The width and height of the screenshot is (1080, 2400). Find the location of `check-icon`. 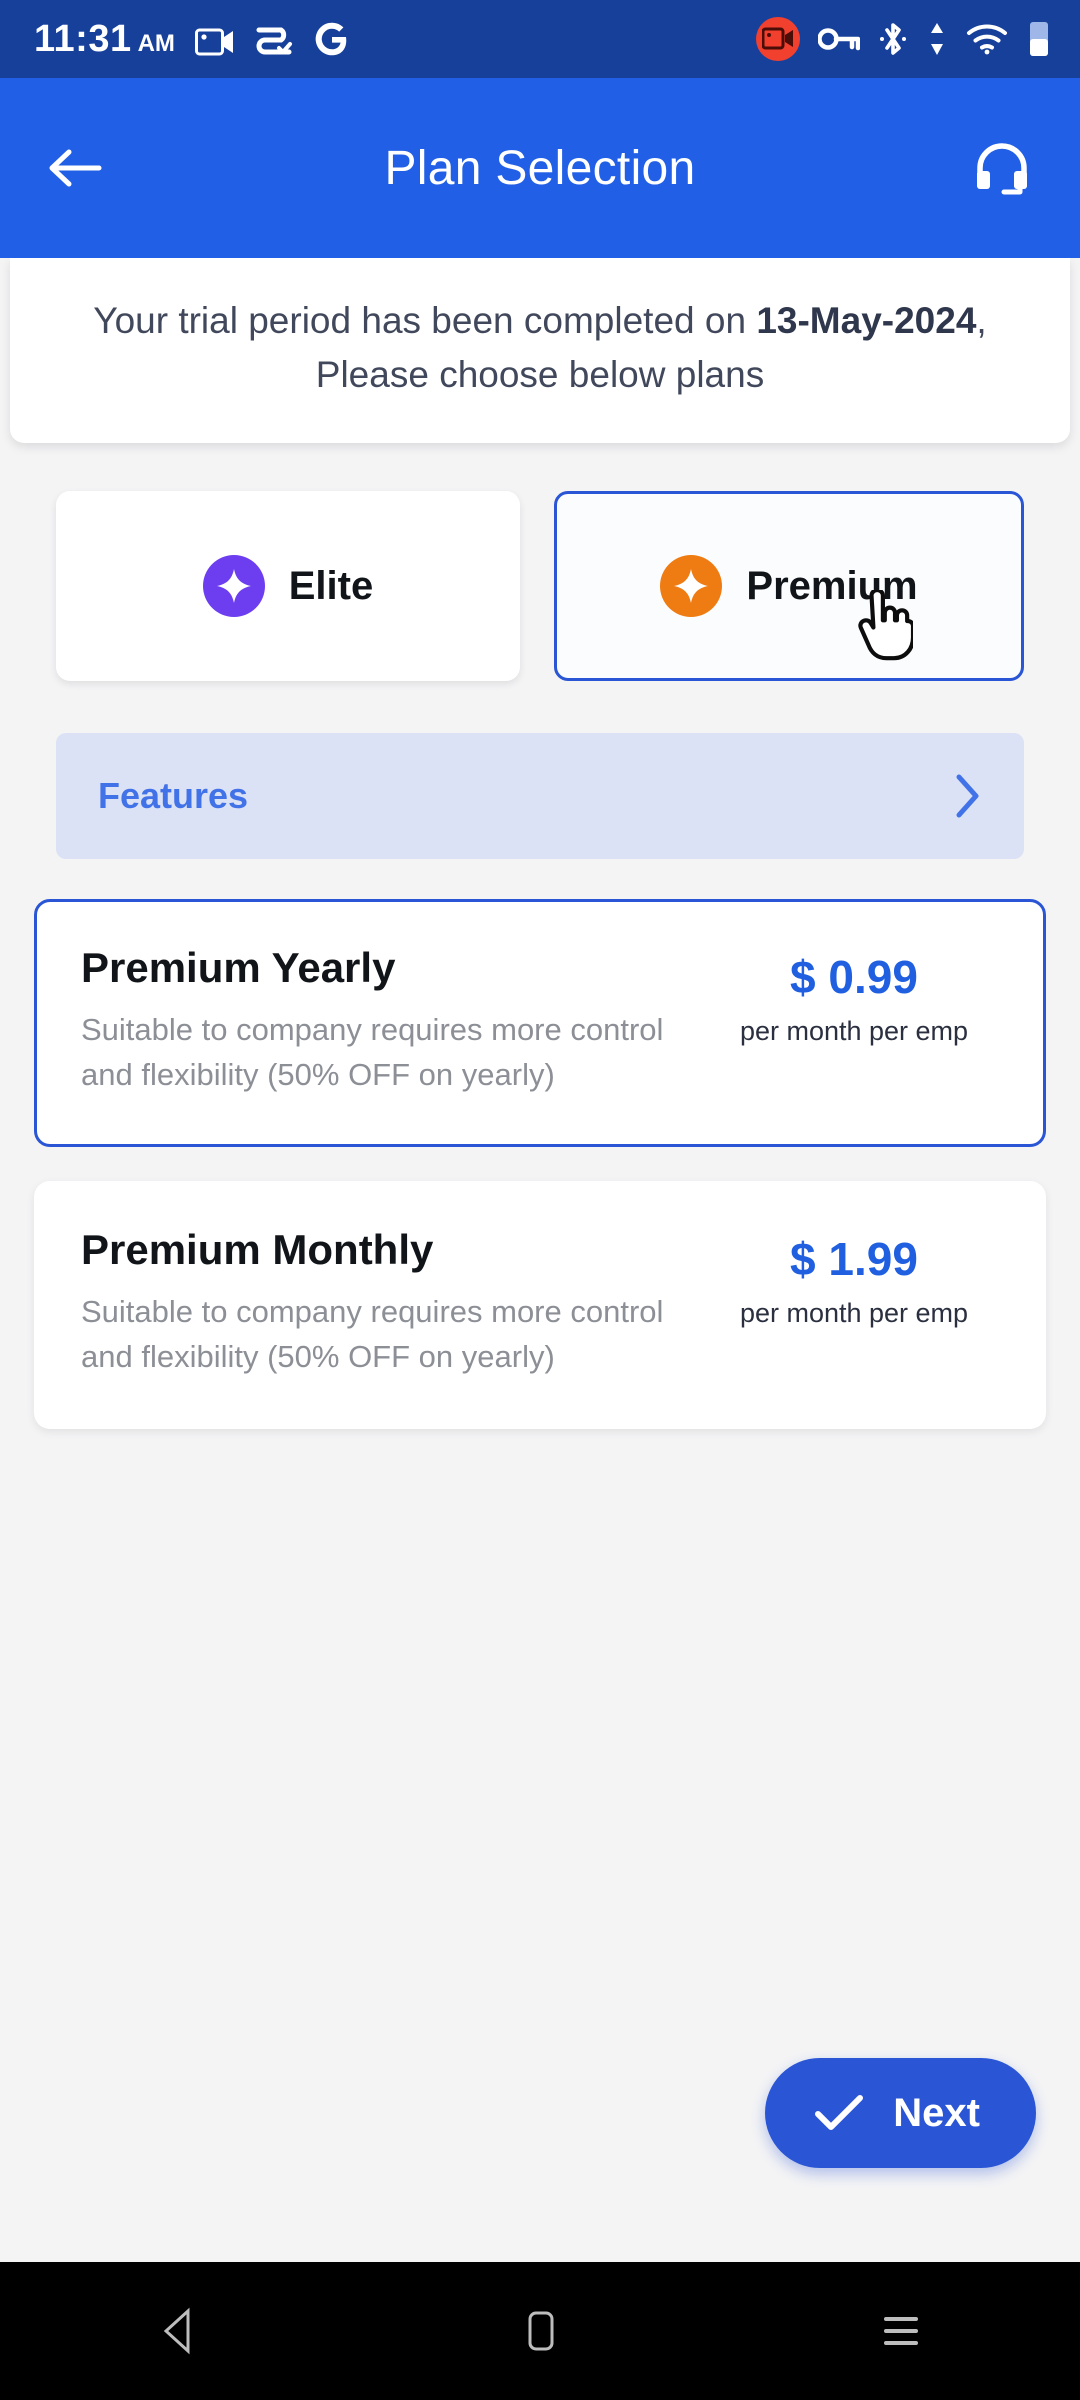

check-icon is located at coordinates (839, 2112).